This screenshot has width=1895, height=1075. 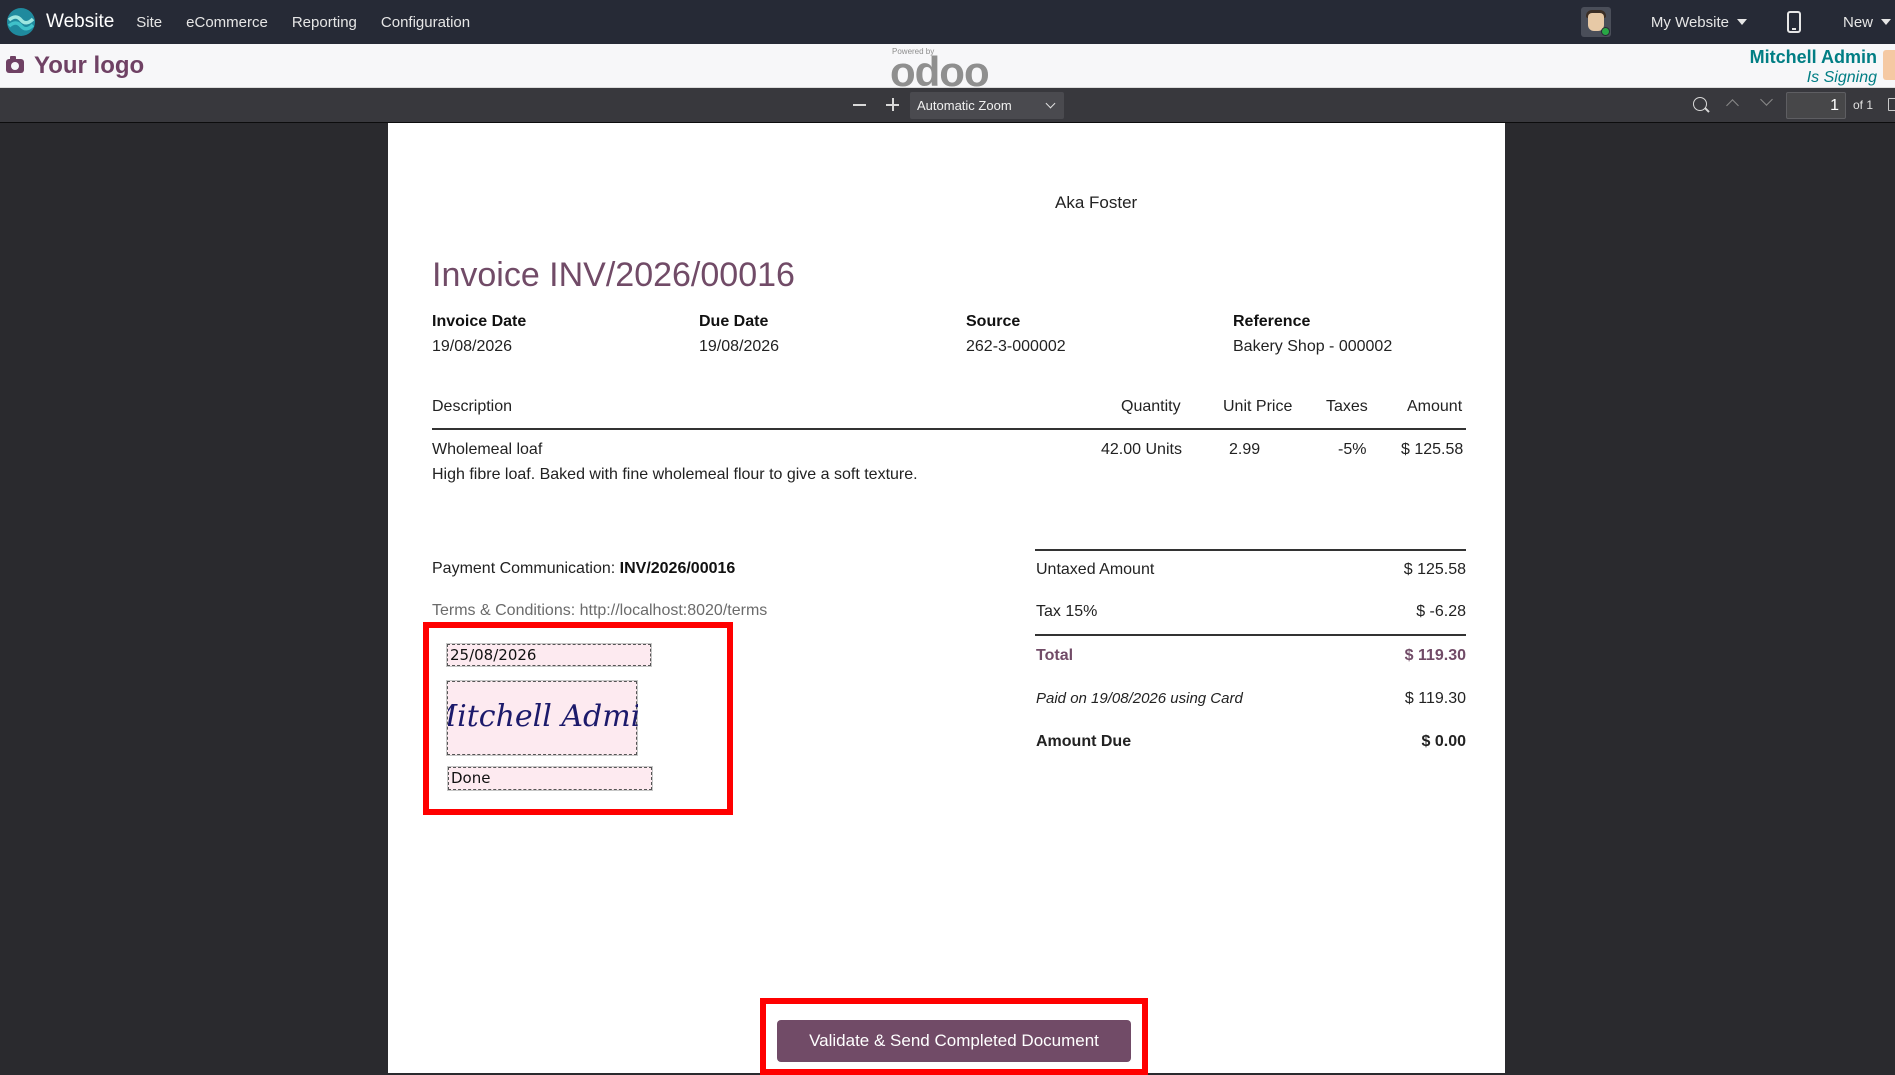 What do you see at coordinates (1443, 741) in the screenshot?
I see `amount-due-value: $ 0.00` at bounding box center [1443, 741].